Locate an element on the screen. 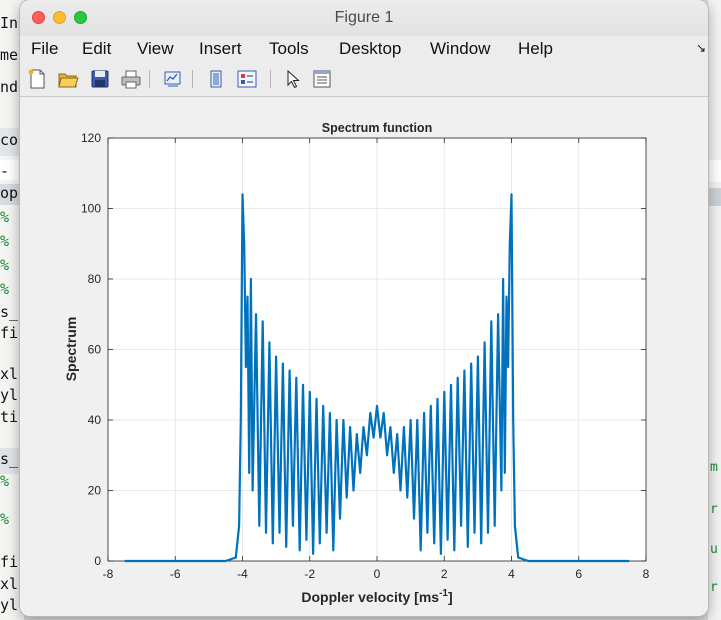 Image resolution: width=721 pixels, height=620 pixels. editor-text-fragment: u is located at coordinates (714, 549).